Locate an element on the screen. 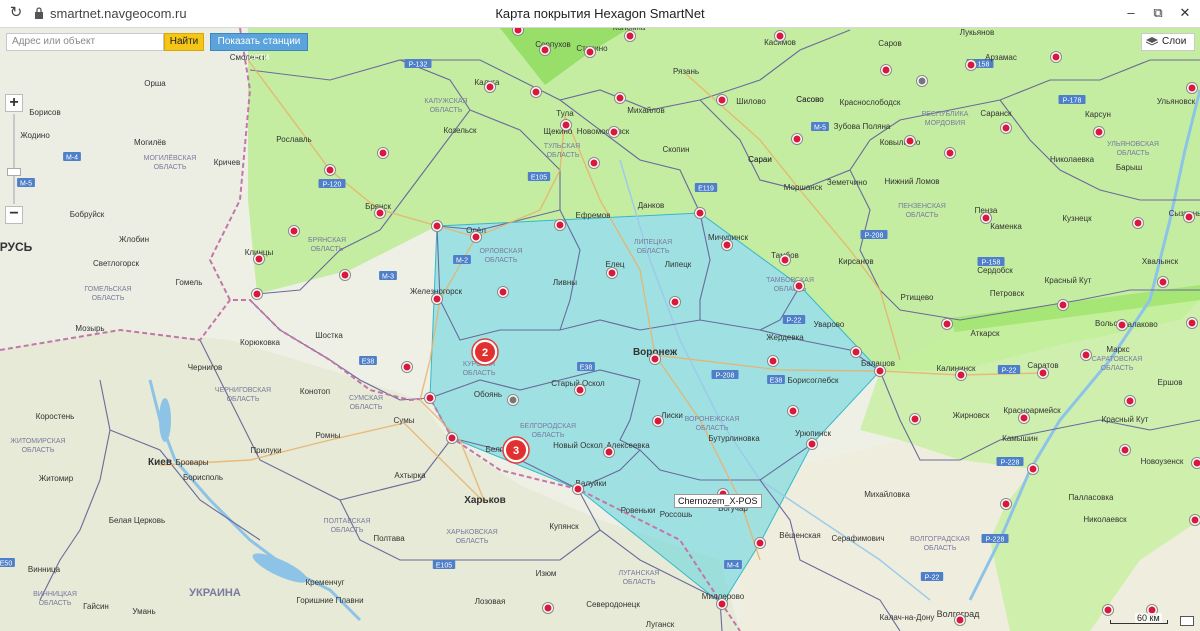 Image resolution: width=1200 pixels, height=631 pixels. zoom-slider-handle is located at coordinates (14, 172).